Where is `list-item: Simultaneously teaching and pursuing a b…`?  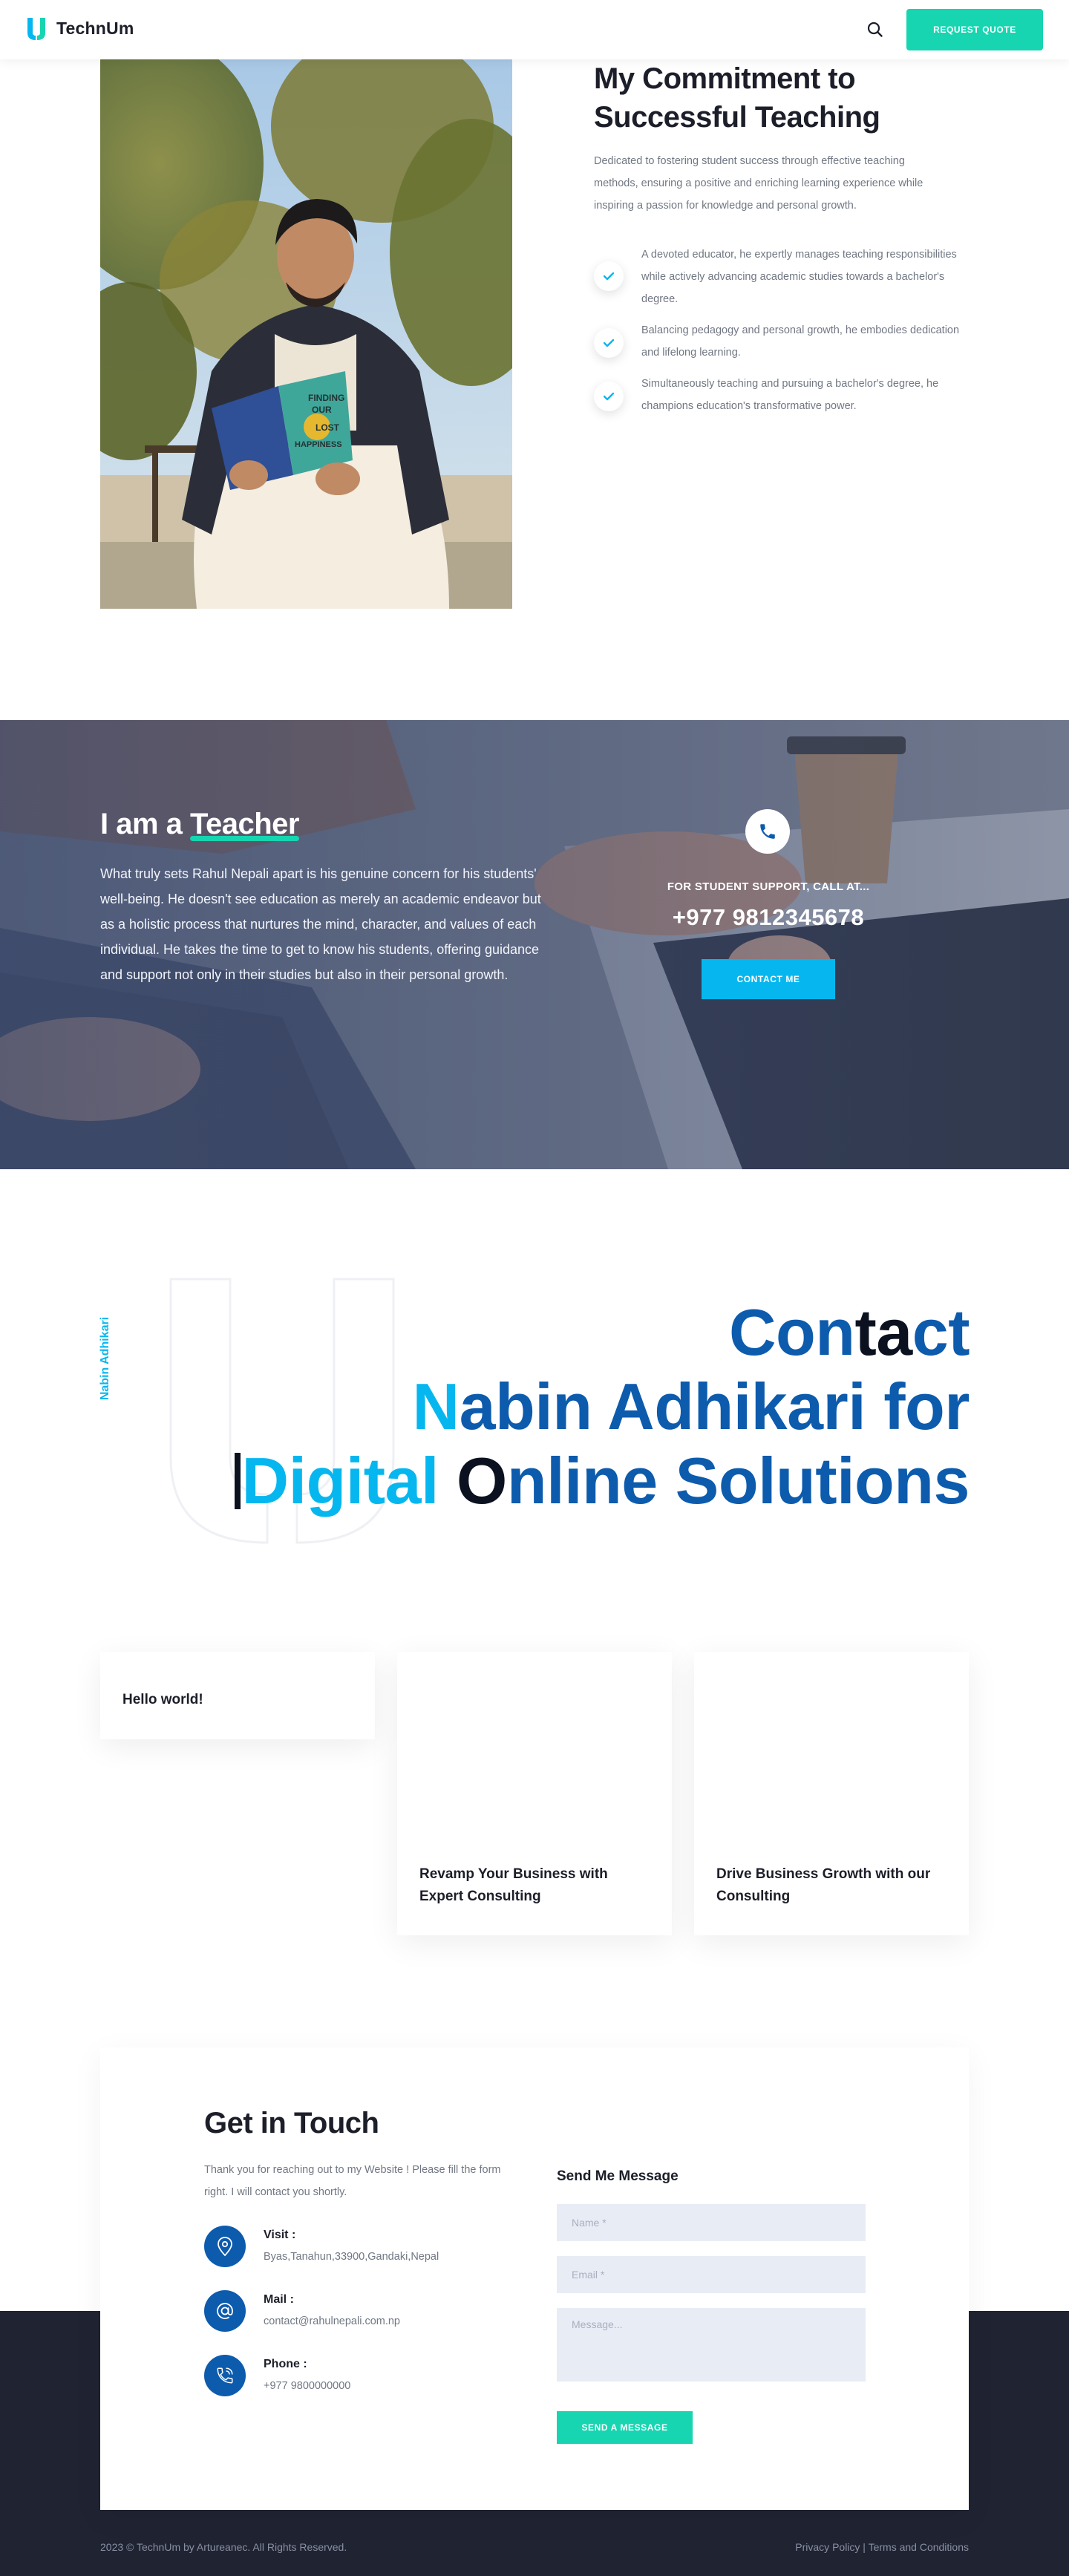 list-item: Simultaneously teaching and pursuing a b… is located at coordinates (780, 395).